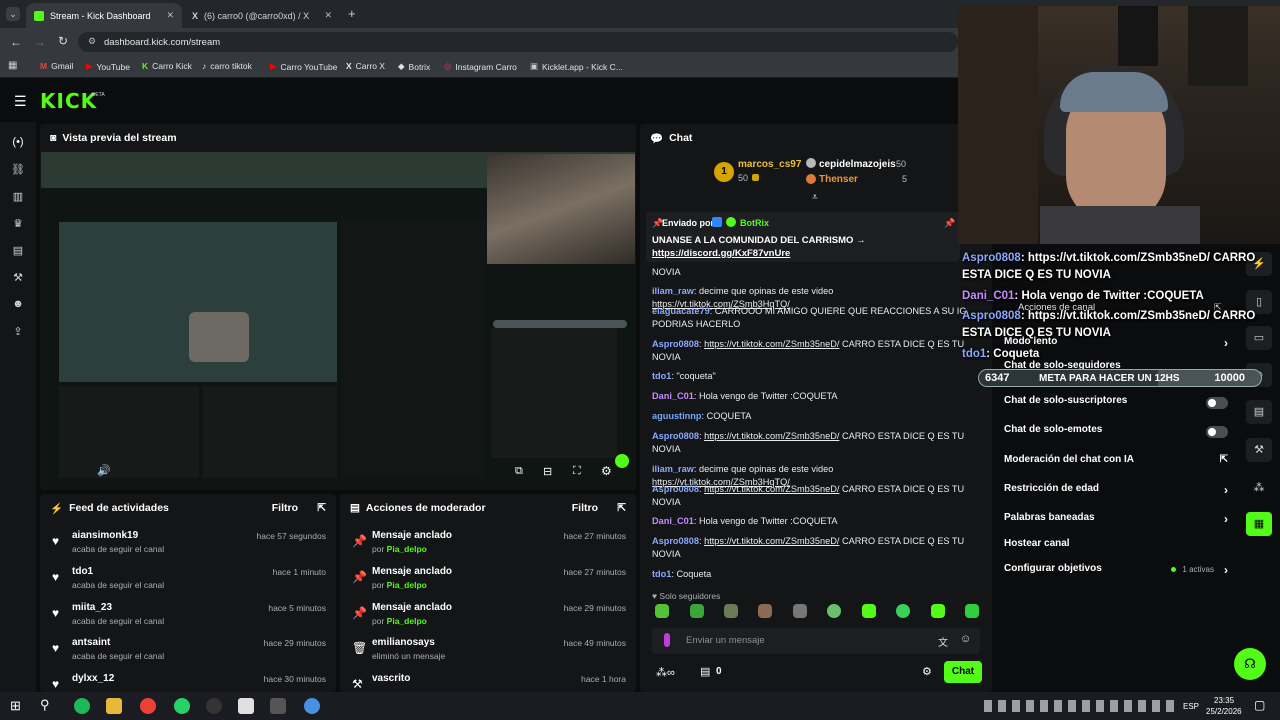 Image resolution: width=1280 pixels, height=720 pixels. What do you see at coordinates (1116, 403) in the screenshot?
I see `setting-solo-suscriptores: Chat de solo-suscriptores` at bounding box center [1116, 403].